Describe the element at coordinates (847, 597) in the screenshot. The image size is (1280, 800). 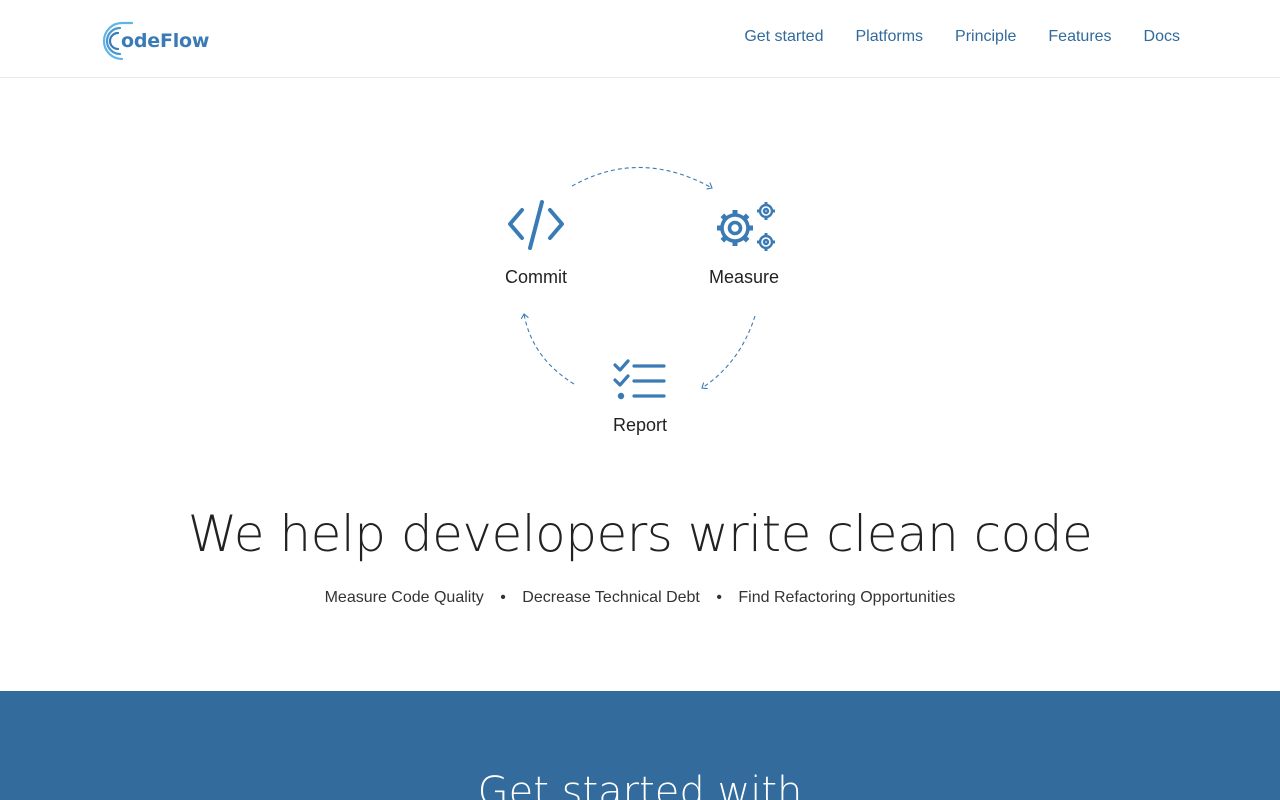
I see `hero-bullet-refactoring: Find Refactoring Opportunities` at that location.